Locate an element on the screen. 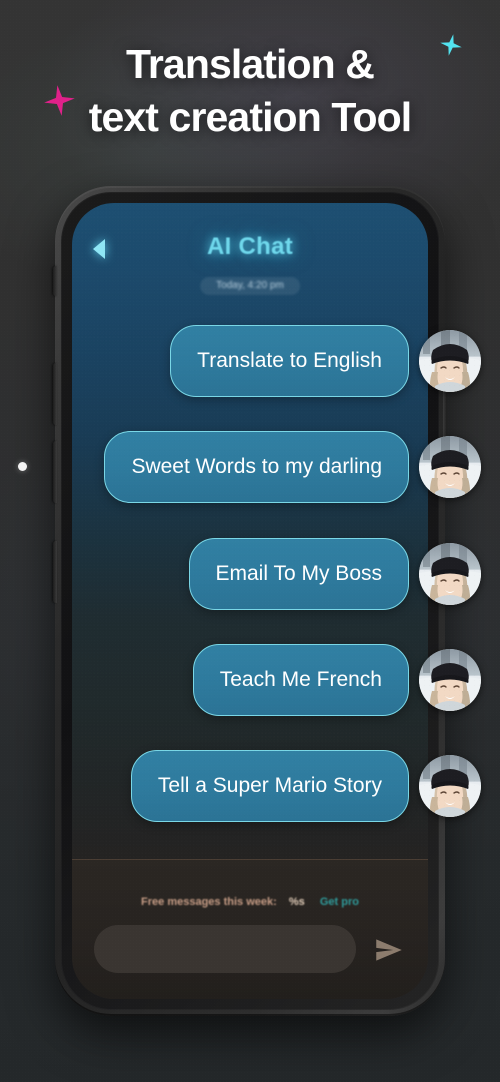  message-bubble: Teach Me French is located at coordinates (300, 680).